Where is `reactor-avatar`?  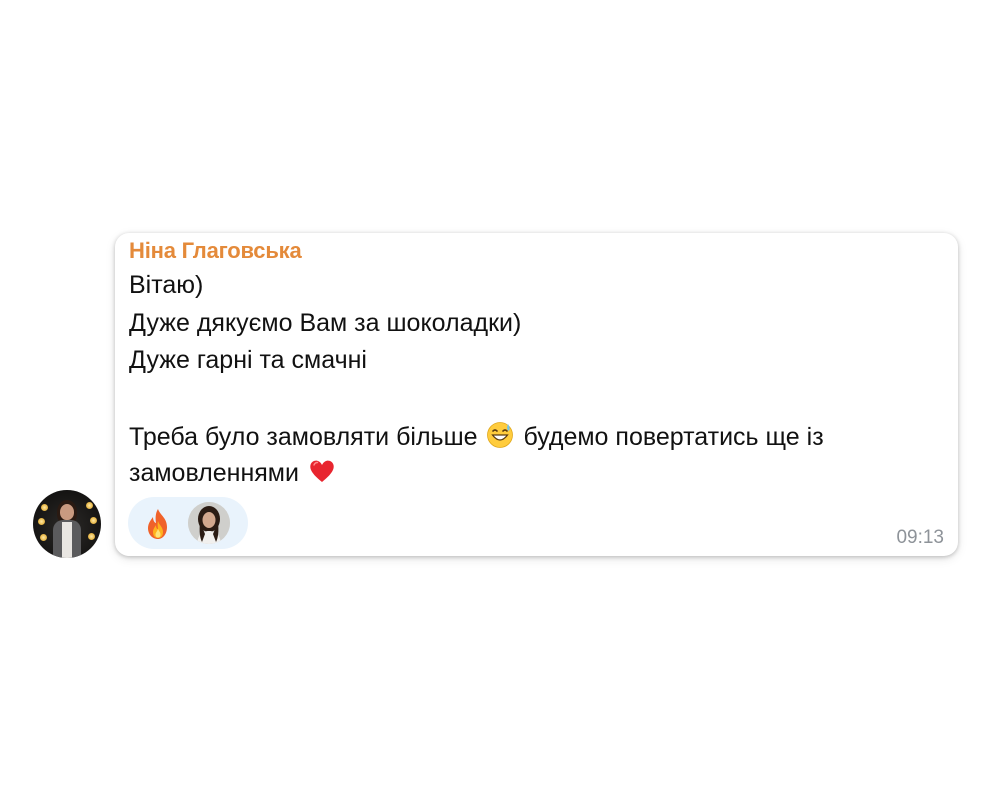 reactor-avatar is located at coordinates (209, 523).